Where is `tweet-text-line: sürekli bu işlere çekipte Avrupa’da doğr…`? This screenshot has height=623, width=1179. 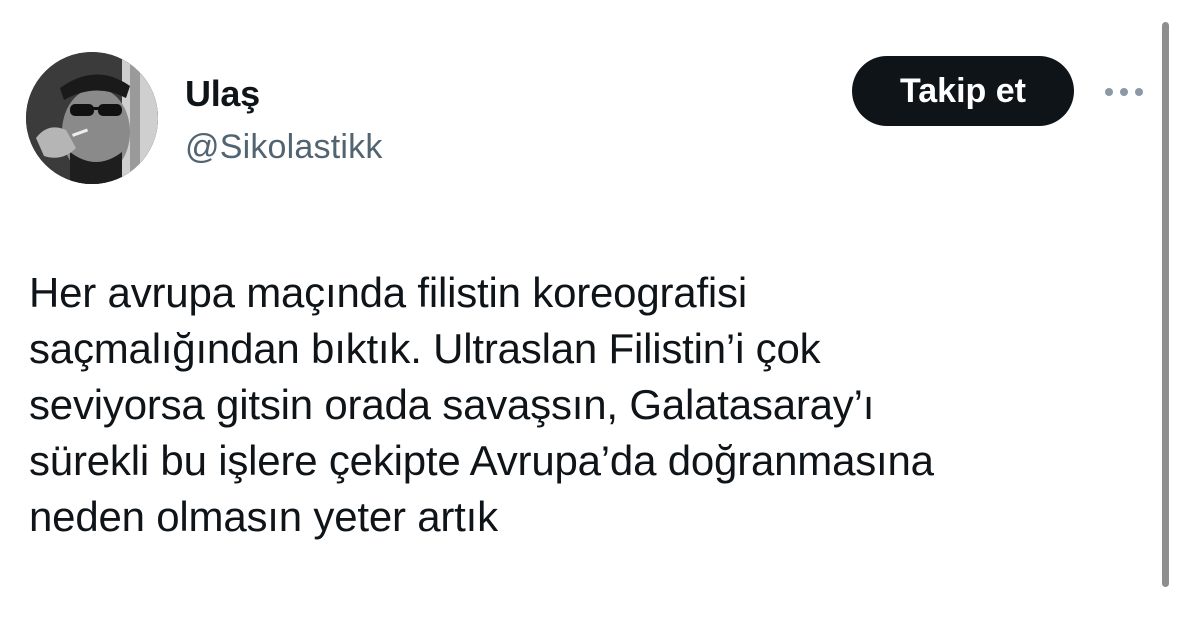 tweet-text-line: sürekli bu işlere çekipte Avrupa’da doğr… is located at coordinates (481, 460).